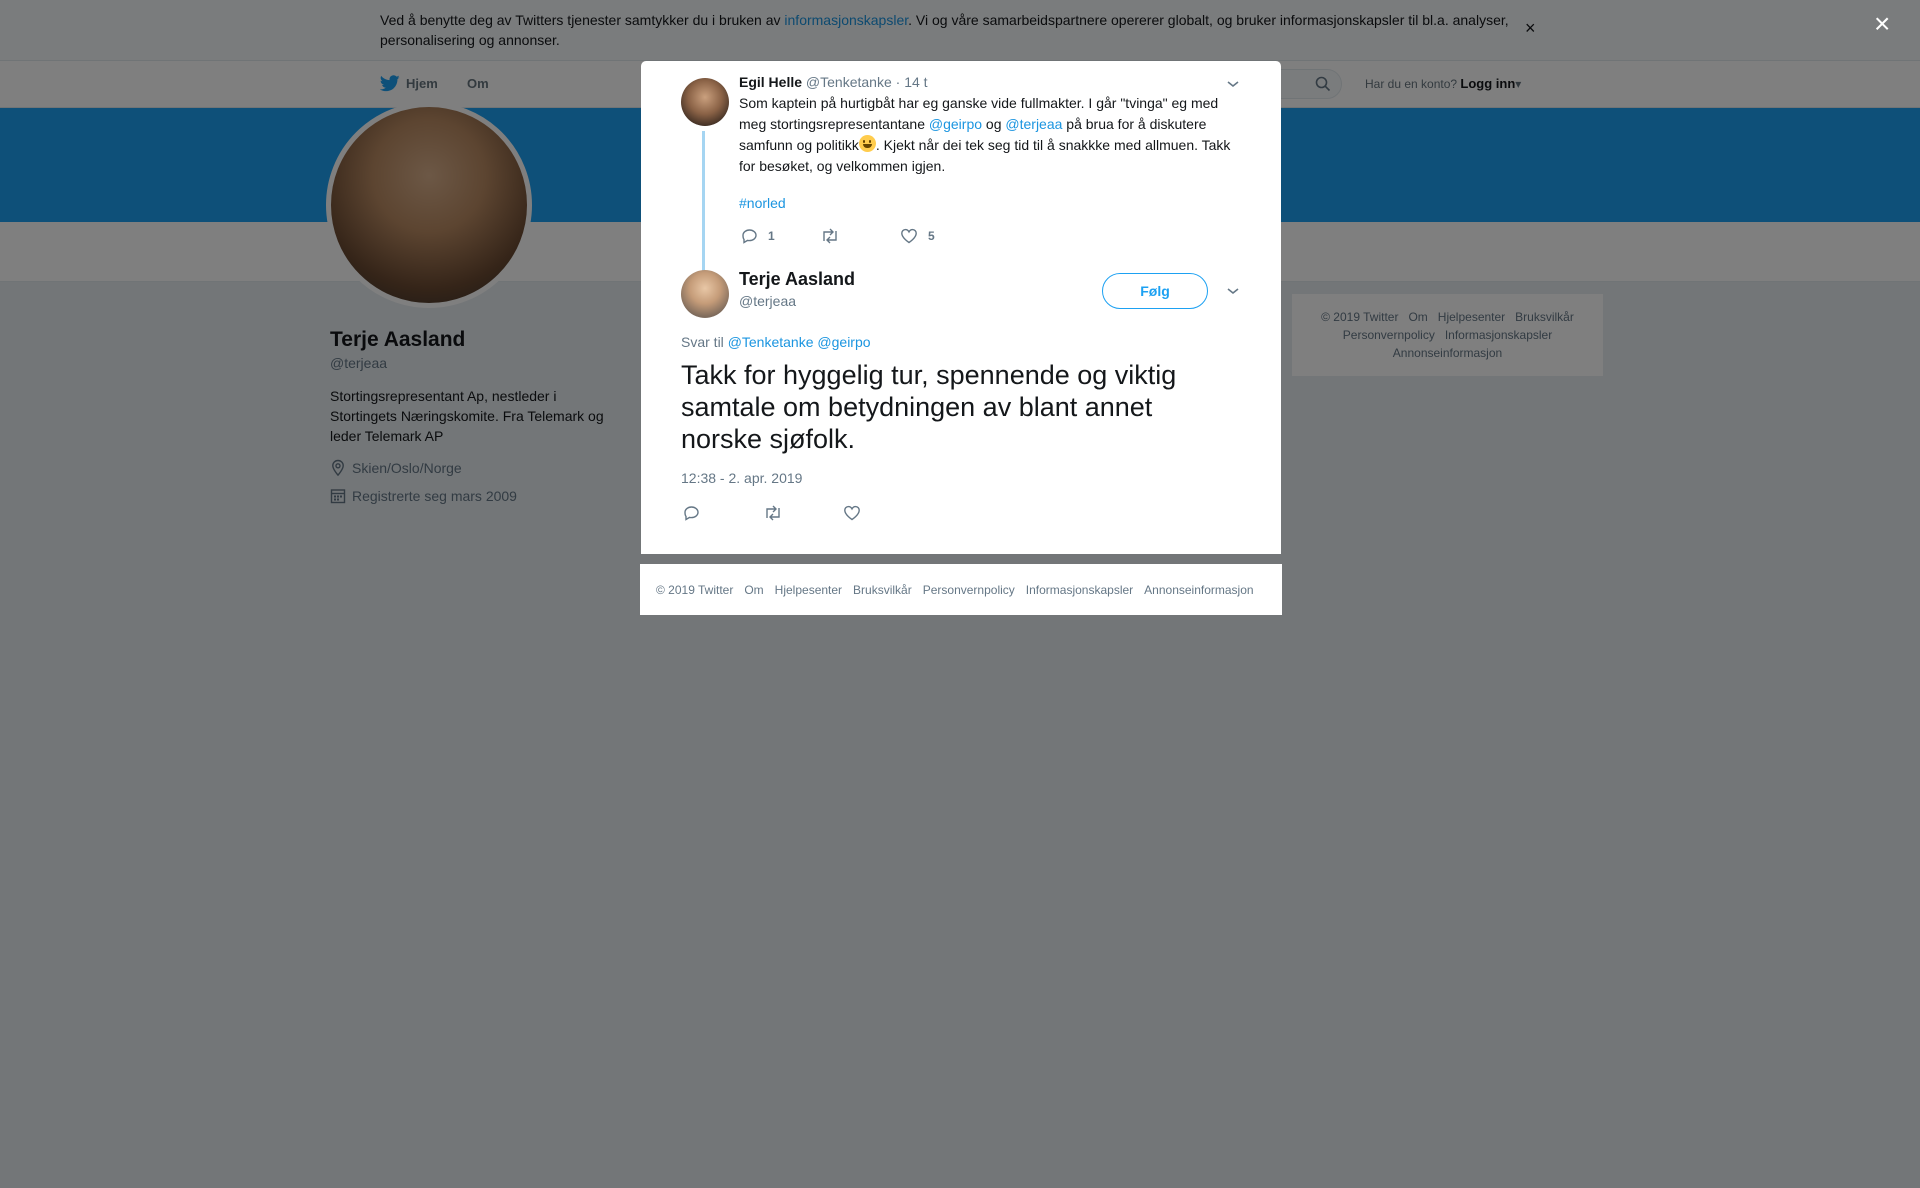 The width and height of the screenshot is (1920, 1188). What do you see at coordinates (808, 590) in the screenshot?
I see `footer-help-link: Hjelpesenter` at bounding box center [808, 590].